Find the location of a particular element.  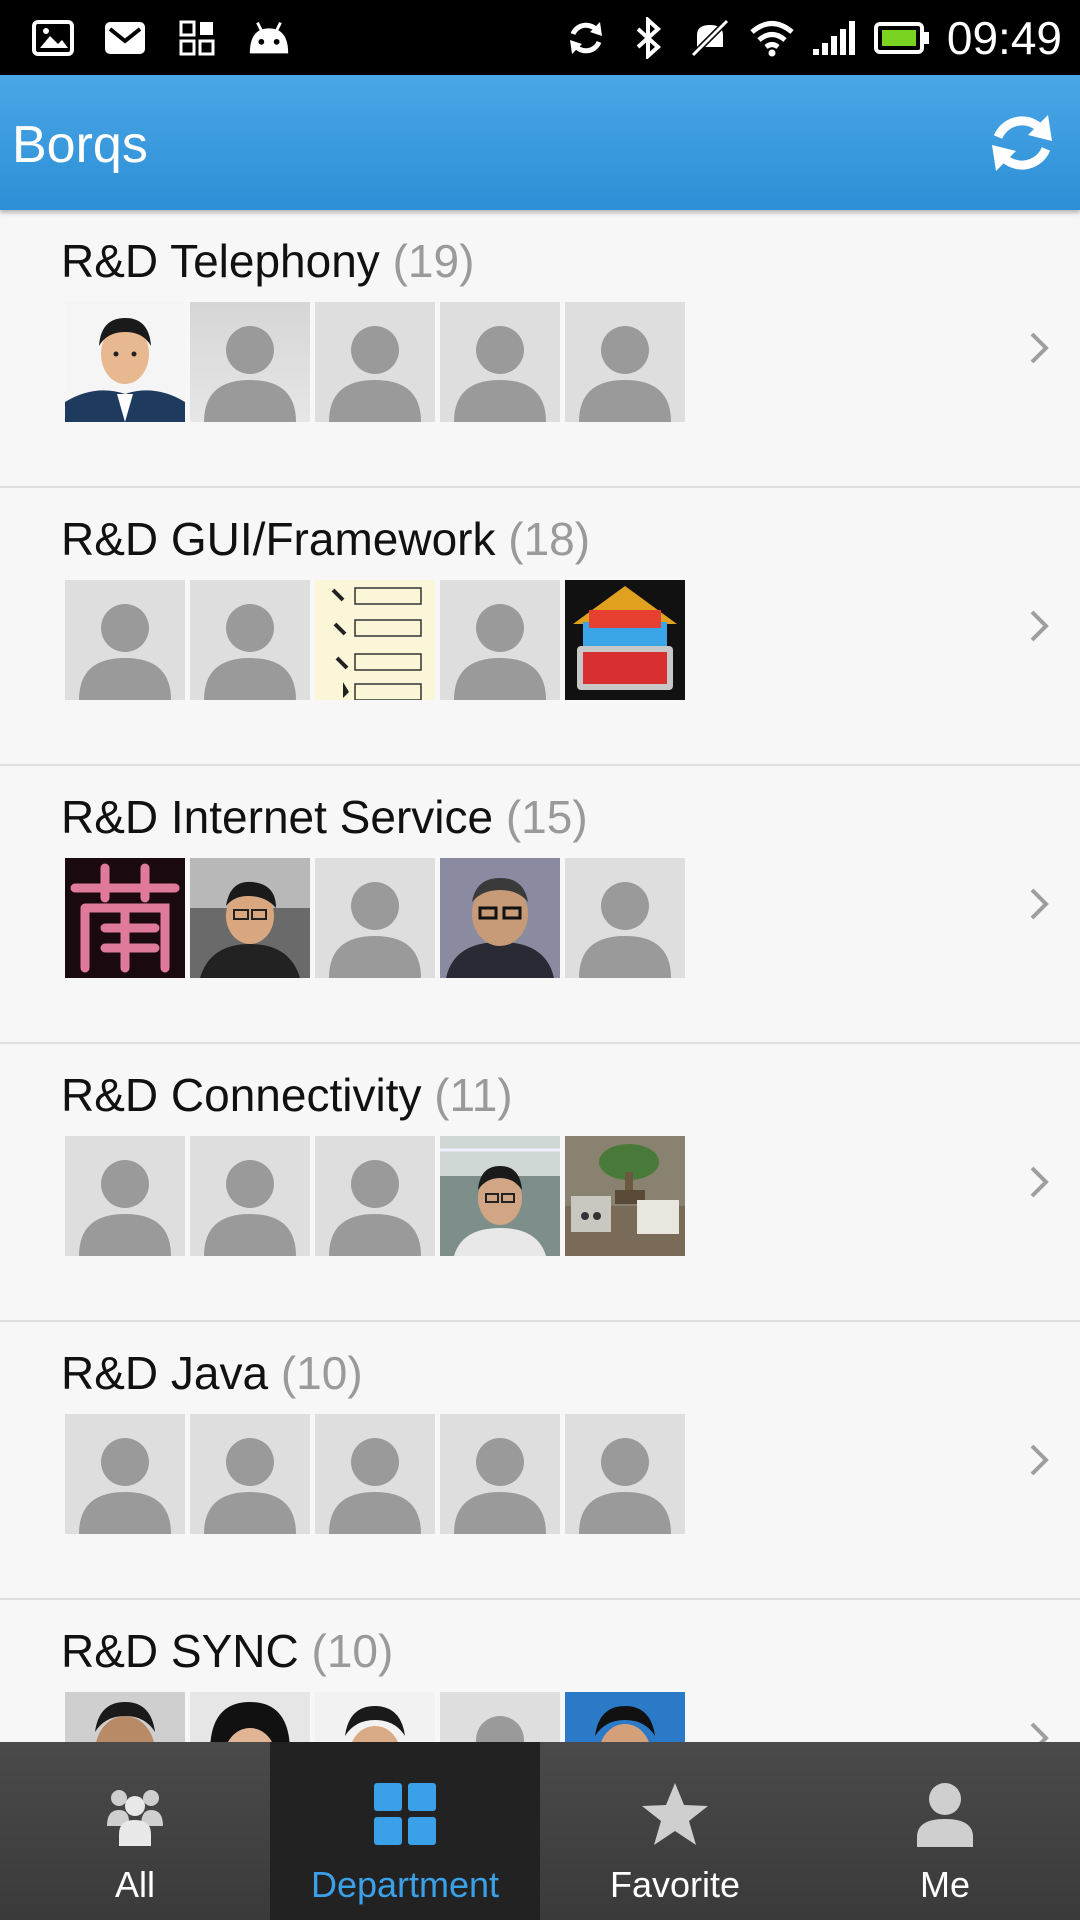

wifi-icon is located at coordinates (772, 38).